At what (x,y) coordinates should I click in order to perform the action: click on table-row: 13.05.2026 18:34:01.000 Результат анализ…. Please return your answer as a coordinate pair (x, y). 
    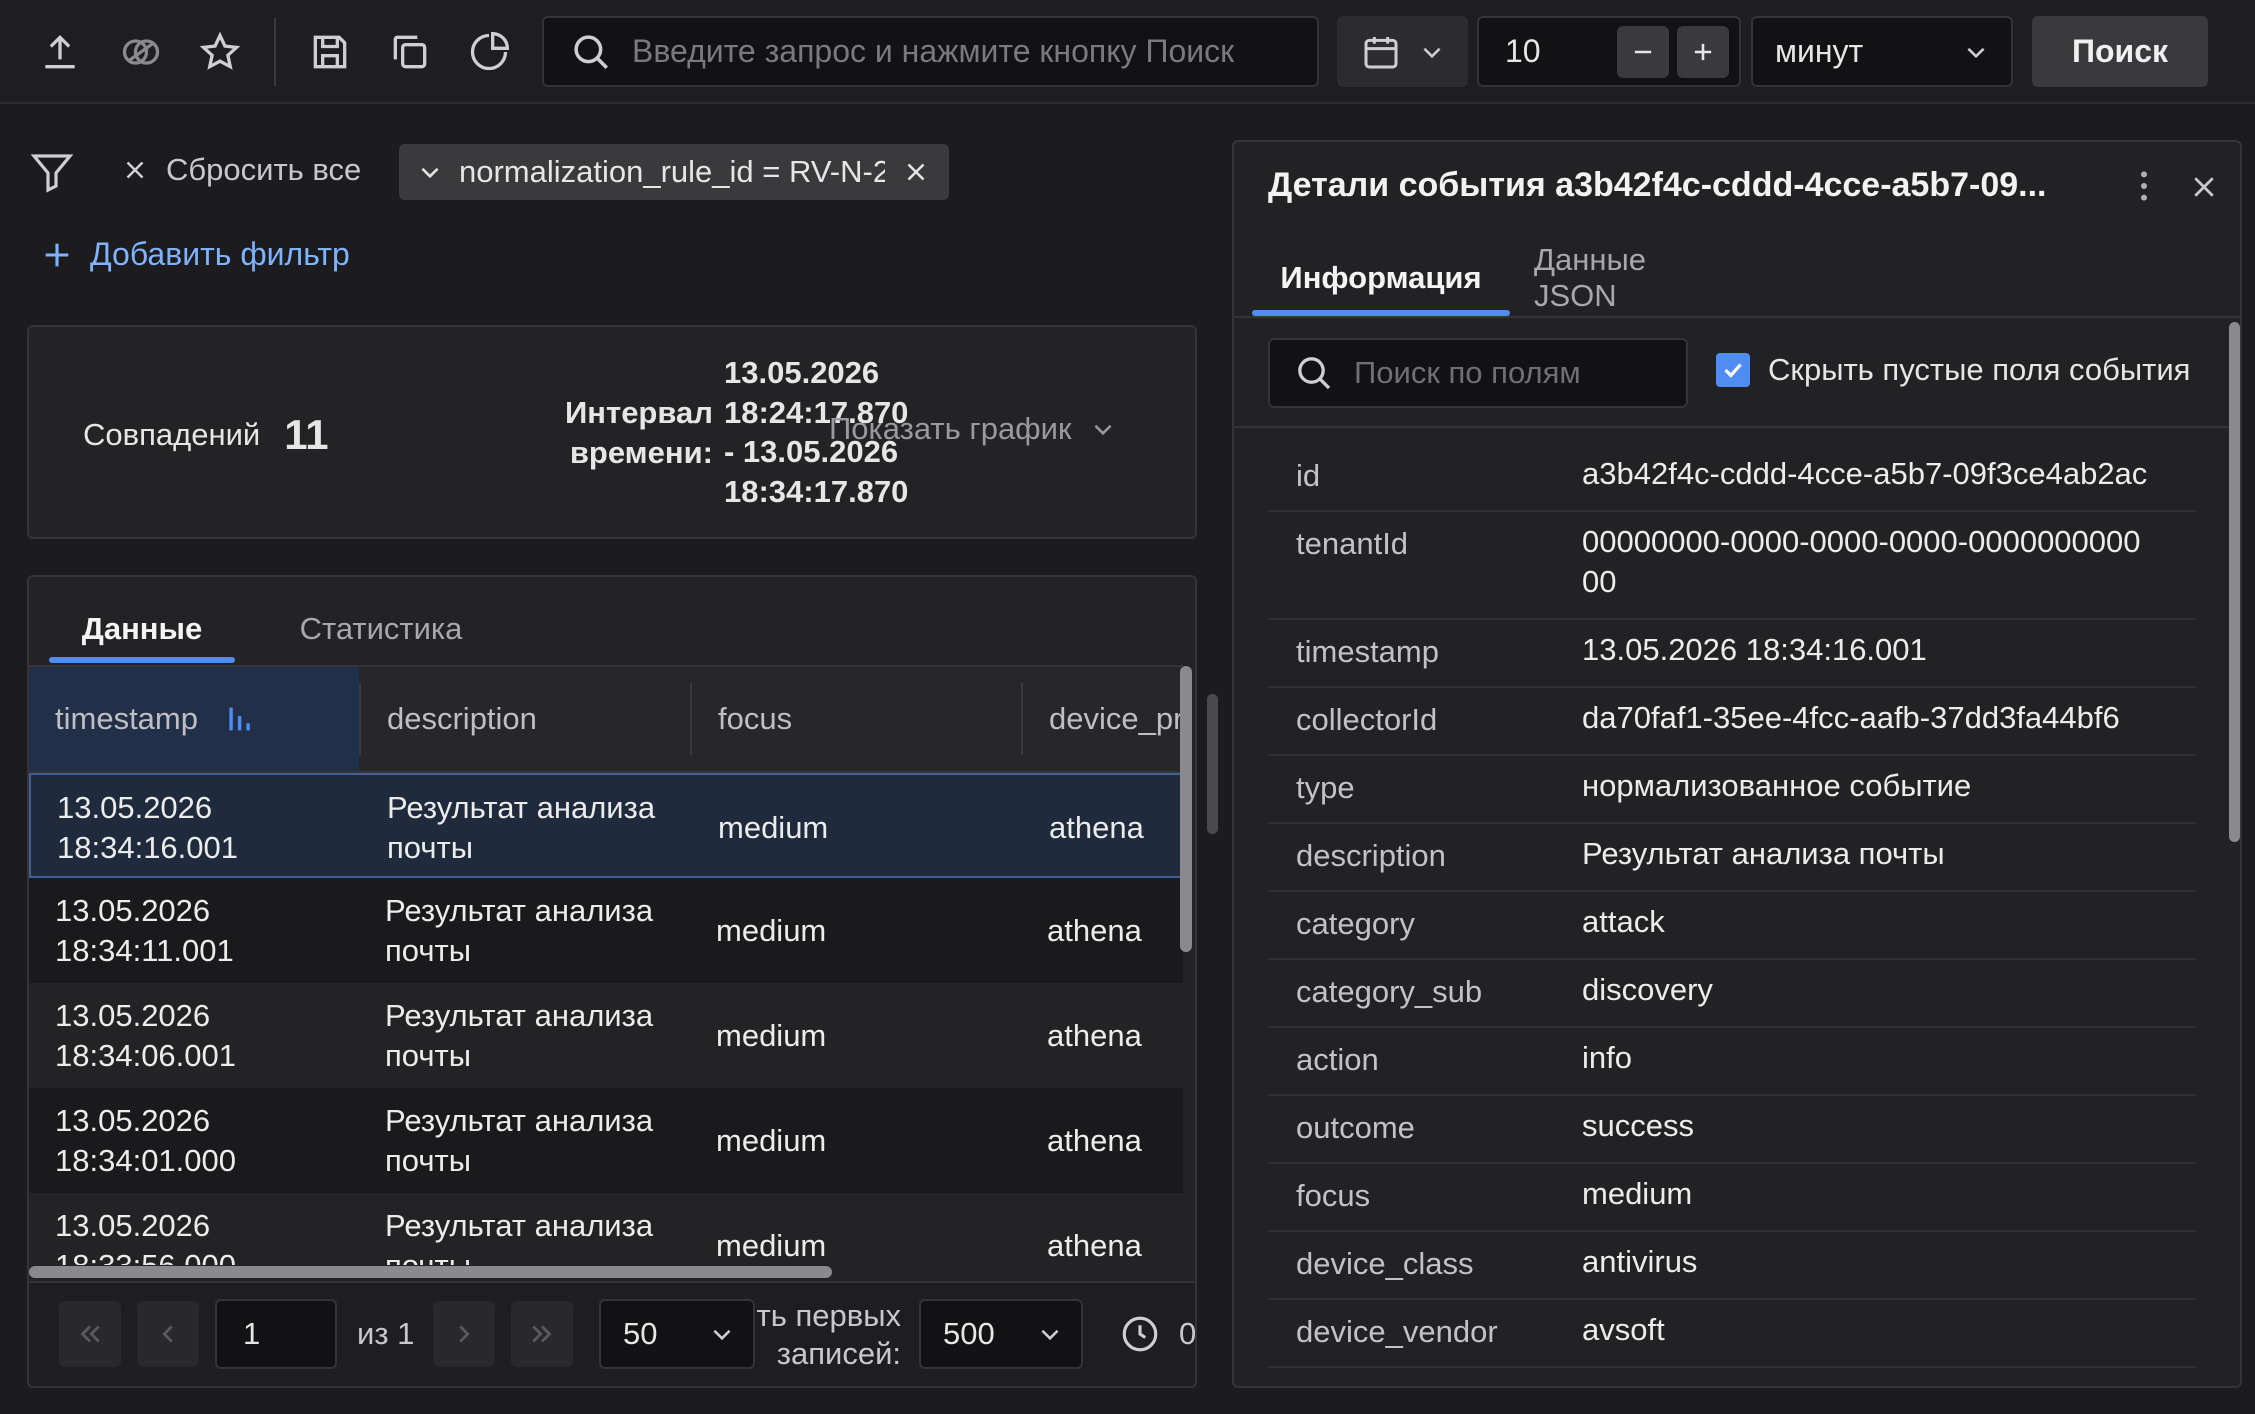
    Looking at the image, I should click on (606, 1140).